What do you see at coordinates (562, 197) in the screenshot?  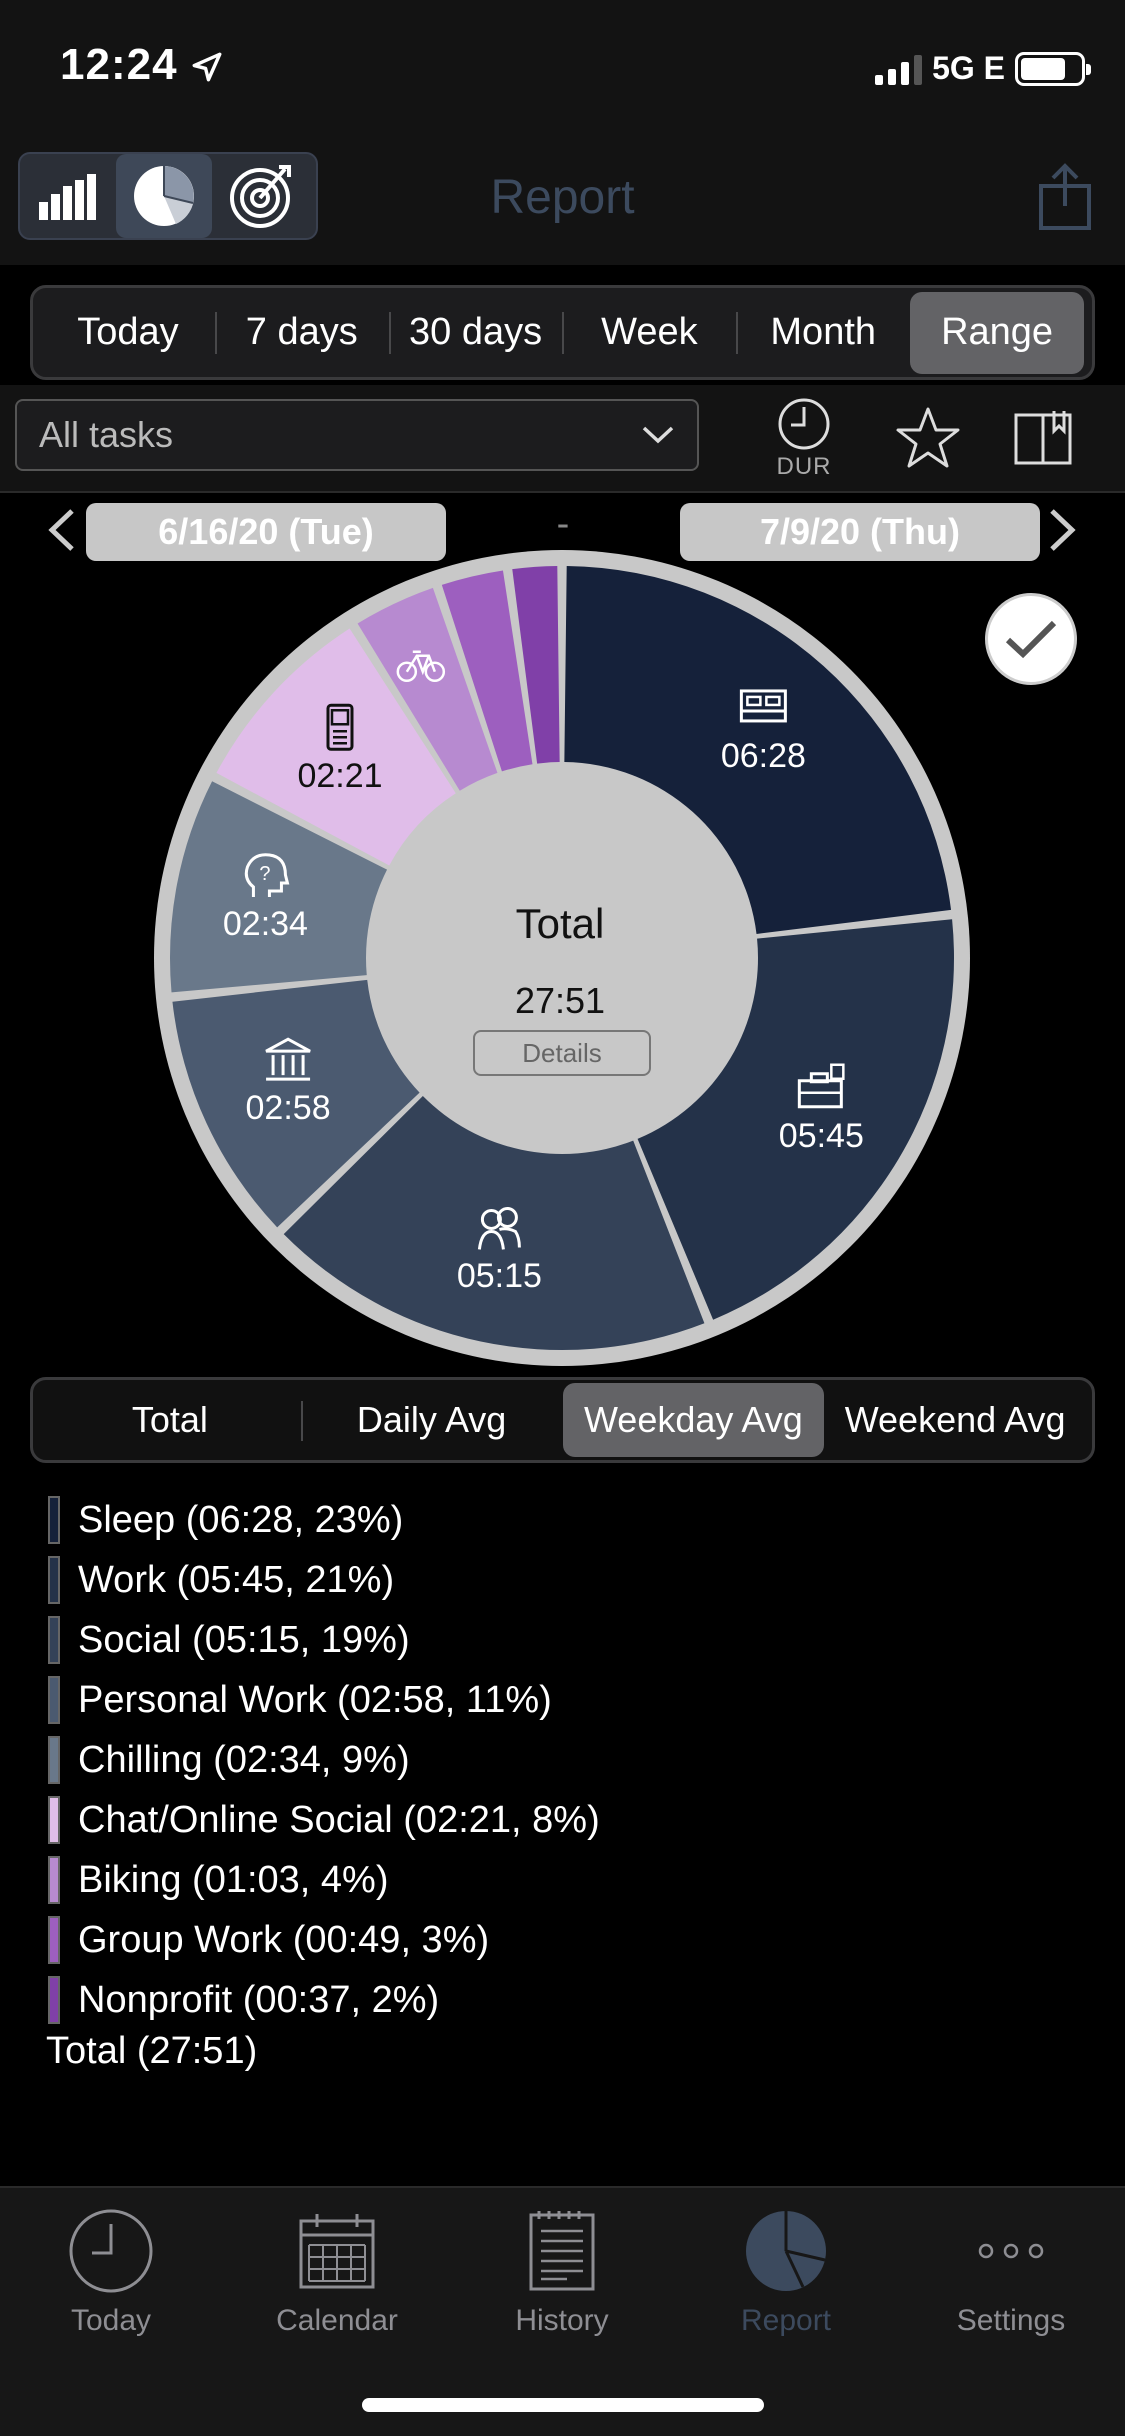 I see `page-title: Report` at bounding box center [562, 197].